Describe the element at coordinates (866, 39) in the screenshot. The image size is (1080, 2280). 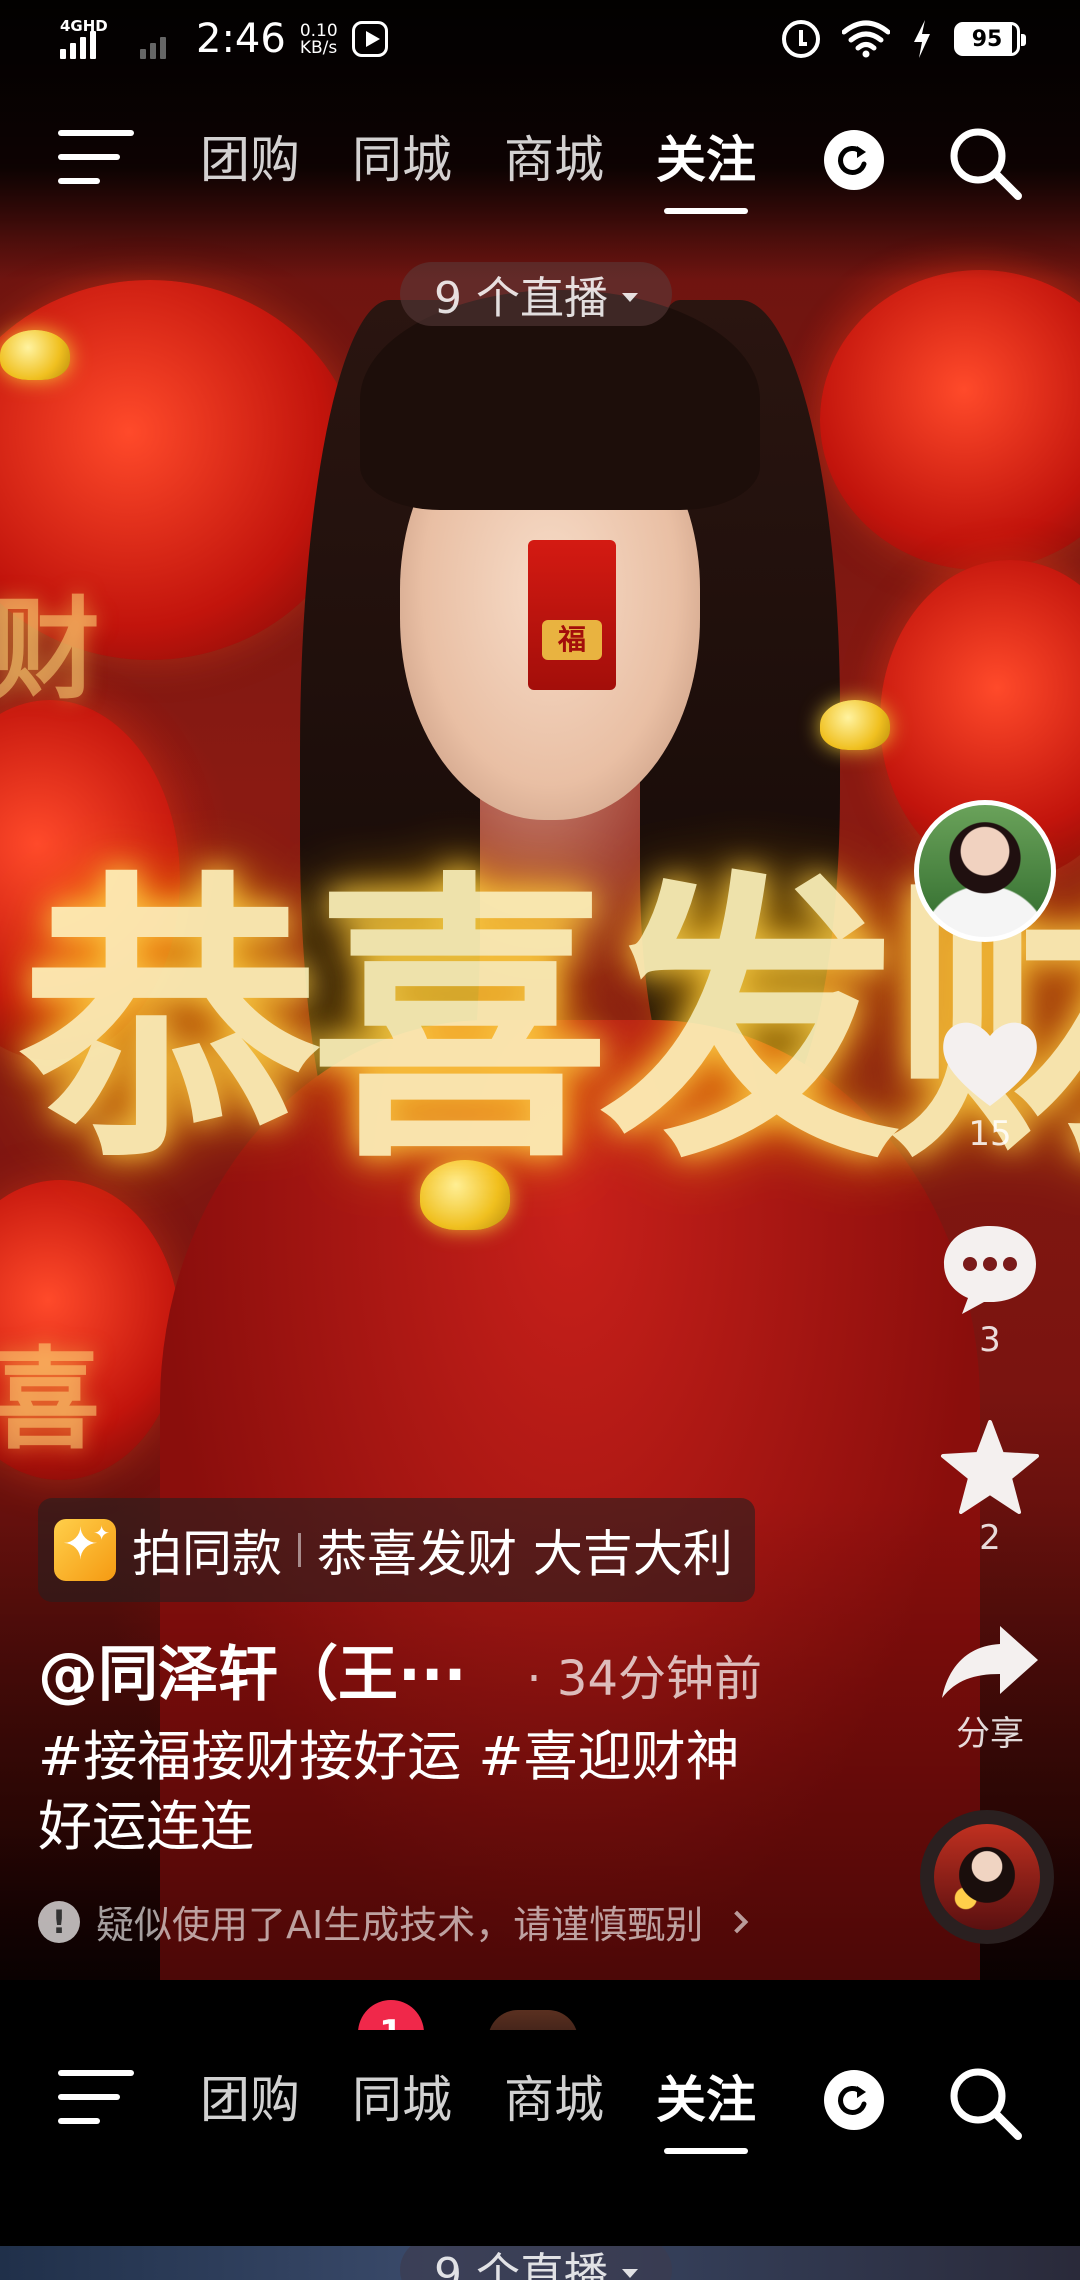
I see `wifi-icon` at that location.